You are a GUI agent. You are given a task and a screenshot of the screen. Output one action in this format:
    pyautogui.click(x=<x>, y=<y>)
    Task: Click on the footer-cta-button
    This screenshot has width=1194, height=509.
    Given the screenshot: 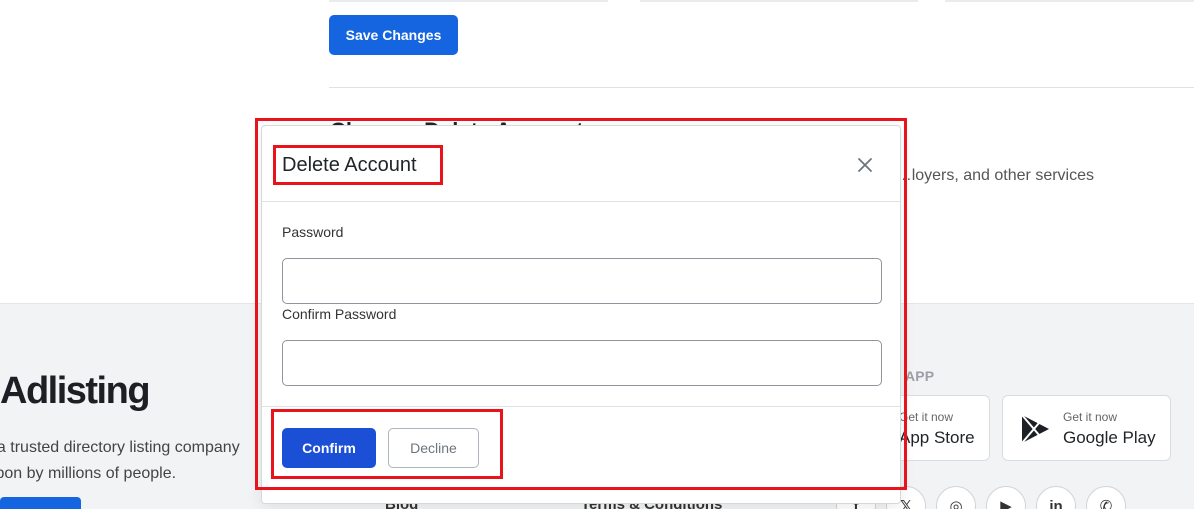 What is the action you would take?
    pyautogui.click(x=40, y=503)
    